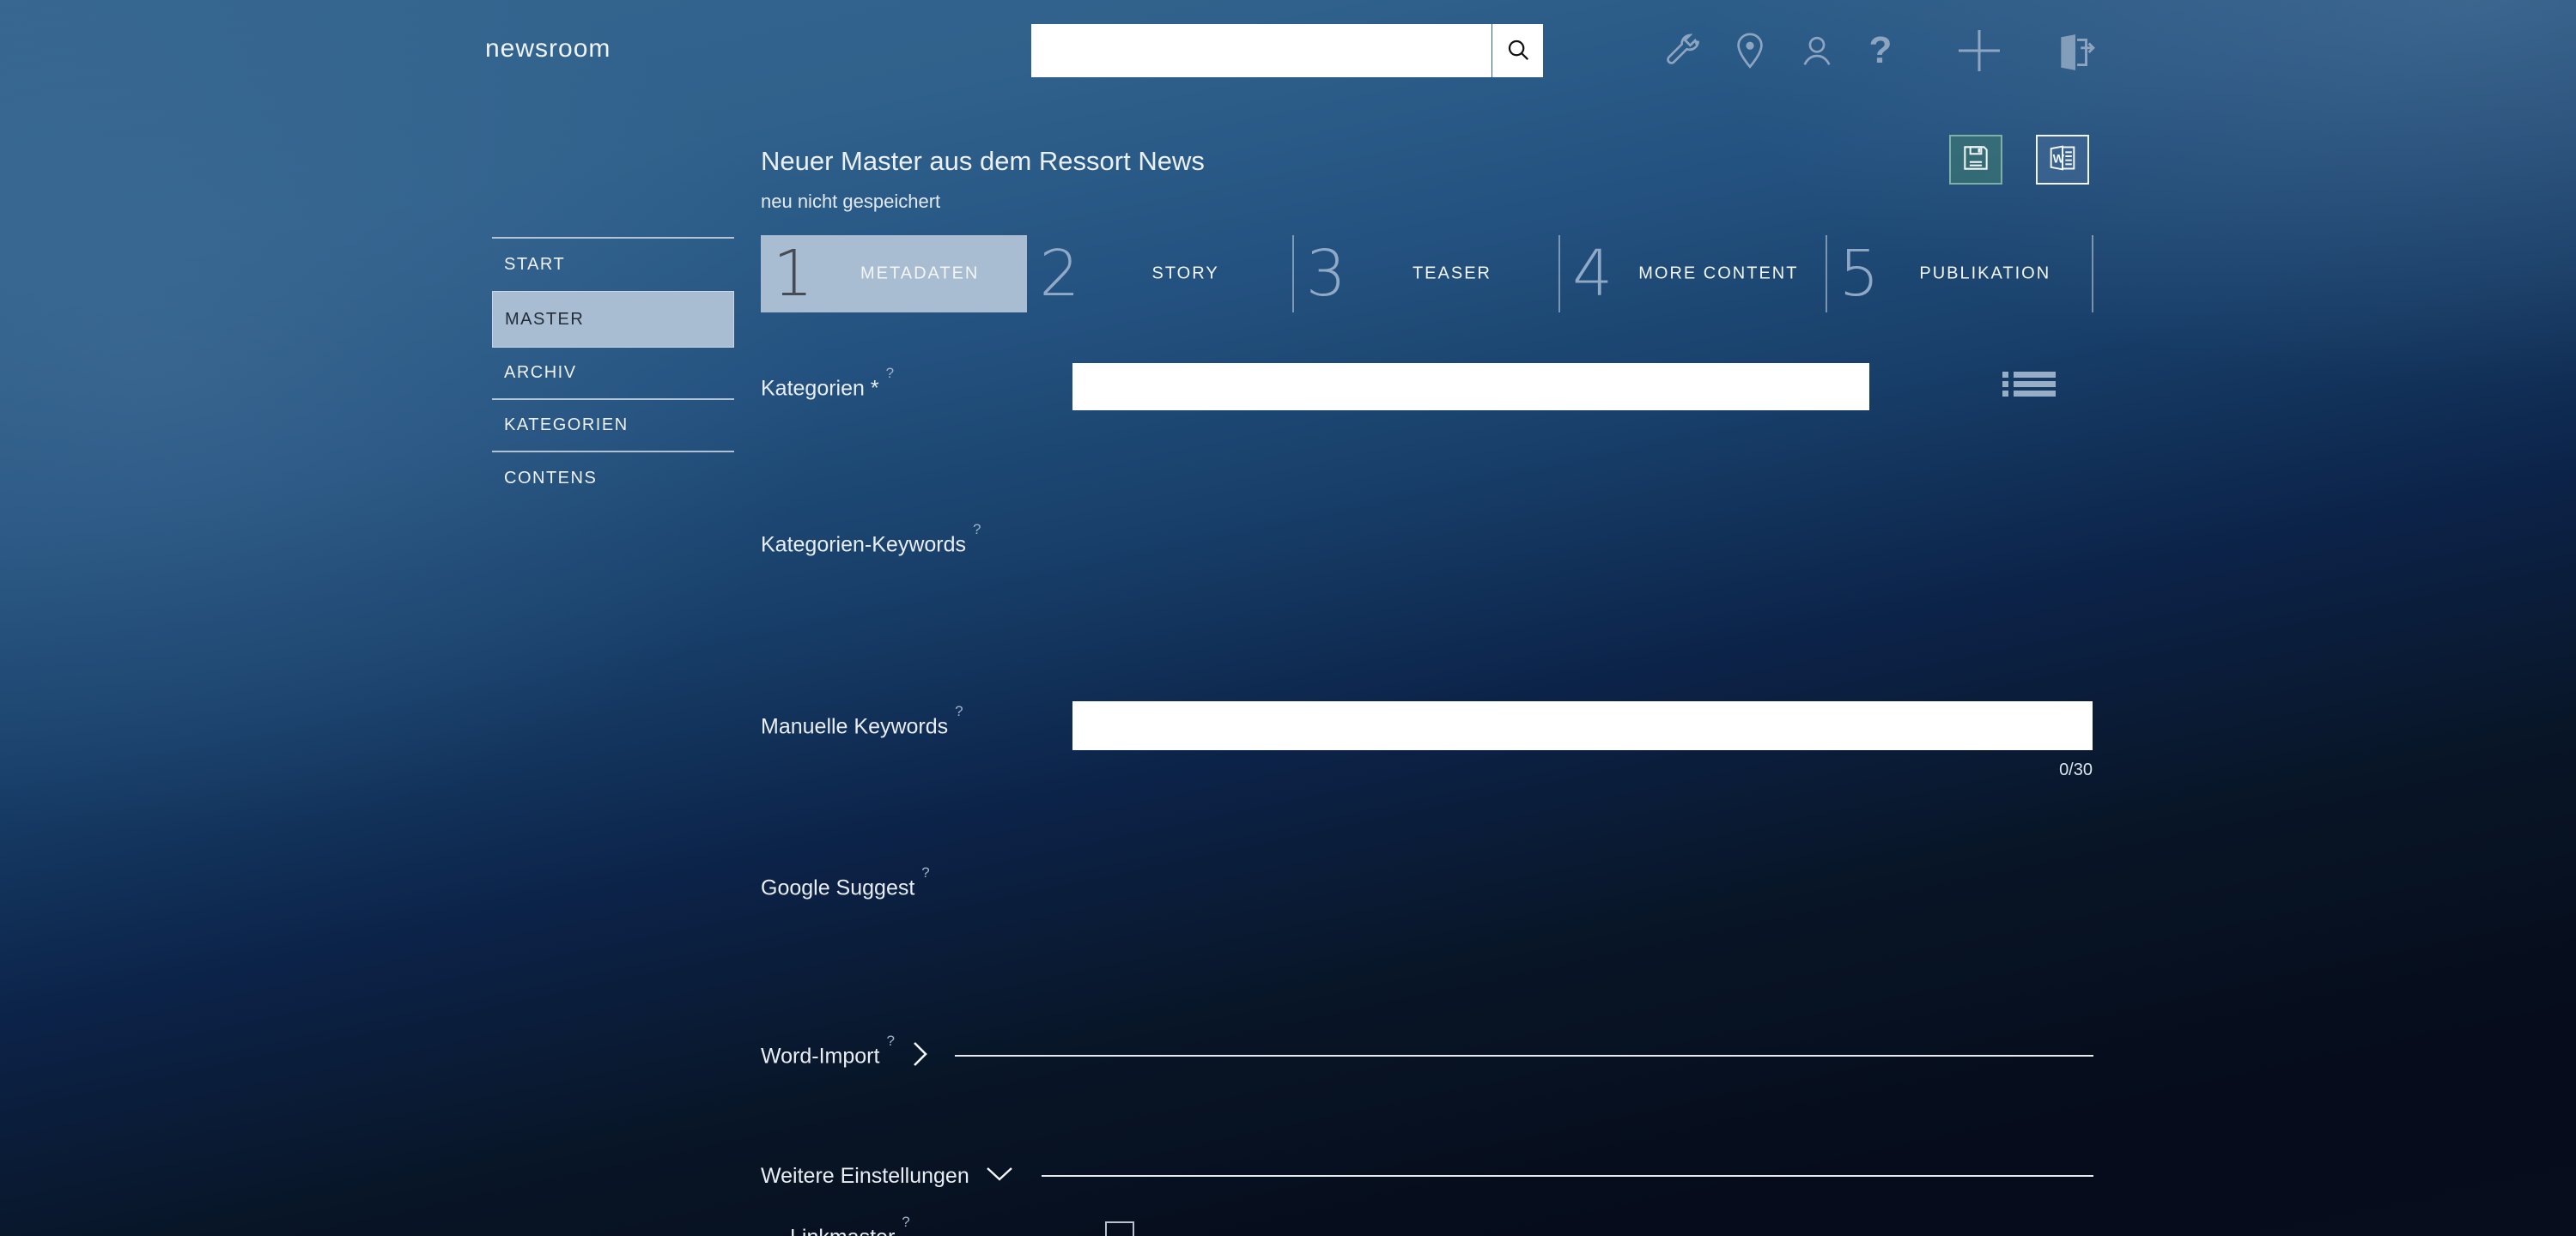 The height and width of the screenshot is (1236, 2576). I want to click on word-document-icon: W, so click(2062, 160).